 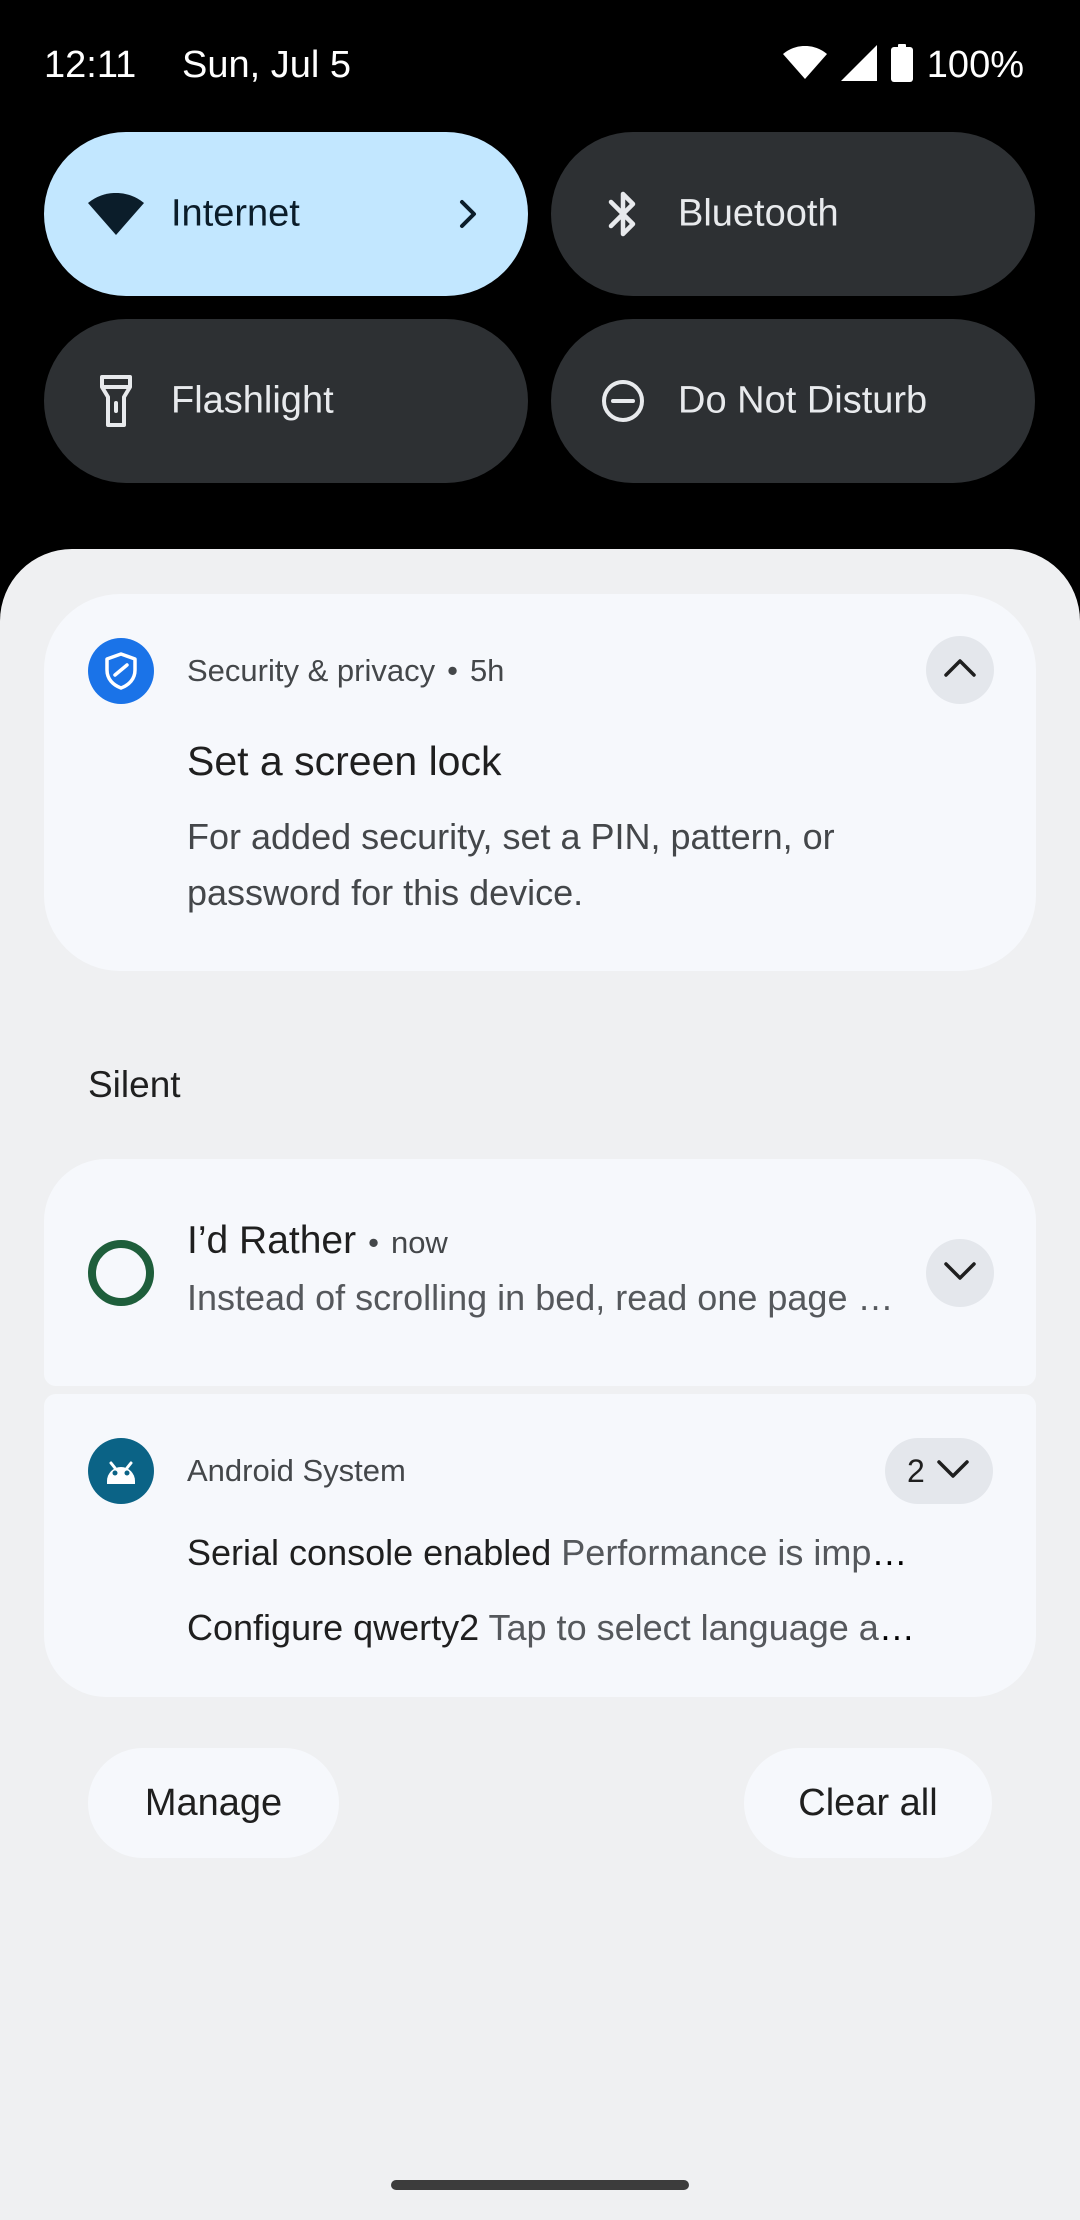 I want to click on tile-do-not-disturb: Do Not Disturb, so click(x=793, y=401).